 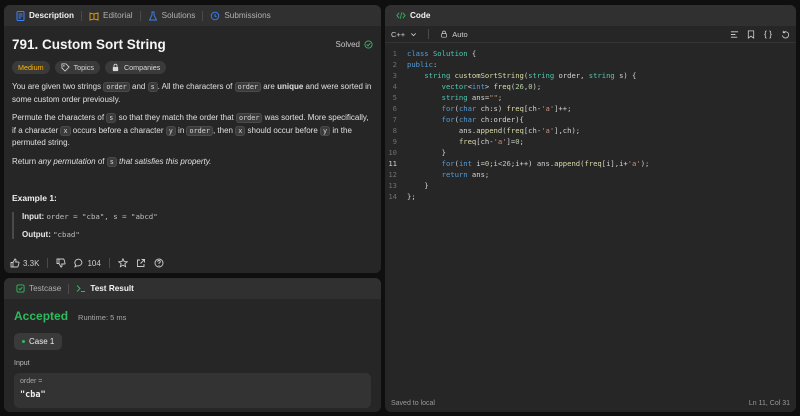 What do you see at coordinates (118, 15) in the screenshot?
I see `tab-label: Editorial` at bounding box center [118, 15].